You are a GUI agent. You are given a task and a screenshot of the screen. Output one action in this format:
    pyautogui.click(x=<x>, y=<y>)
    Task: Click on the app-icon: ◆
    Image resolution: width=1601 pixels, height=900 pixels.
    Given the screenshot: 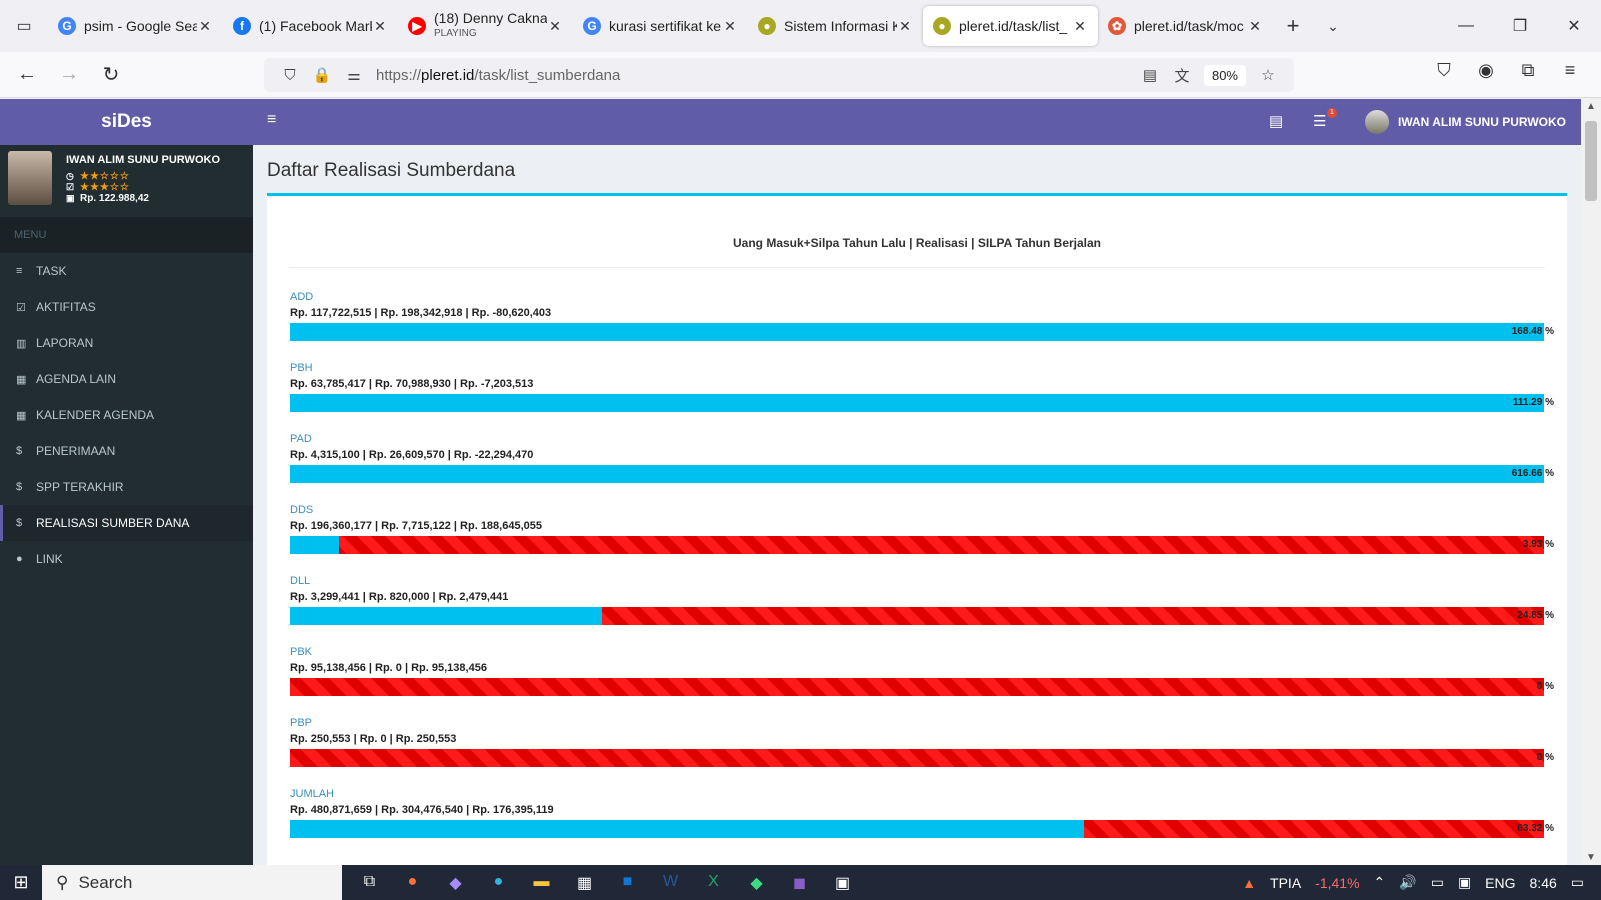 What is the action you would take?
    pyautogui.click(x=756, y=883)
    